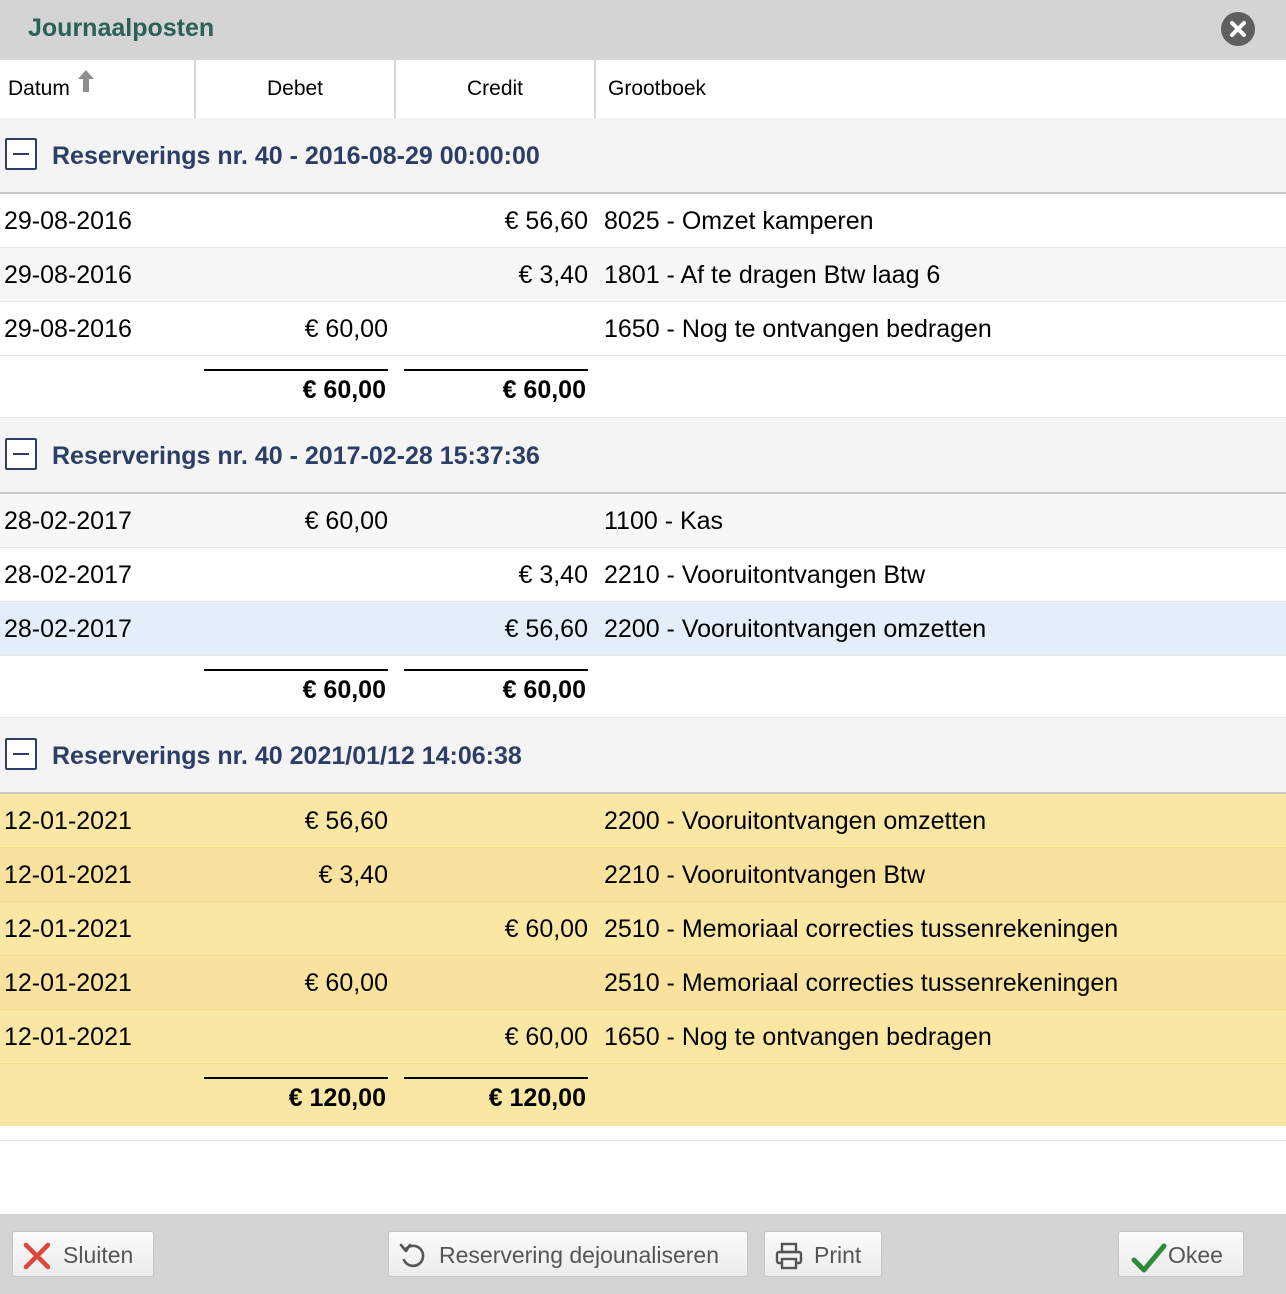  I want to click on group-title: Reserverings nr. 40 2021/01/12 14:06:38, so click(287, 756).